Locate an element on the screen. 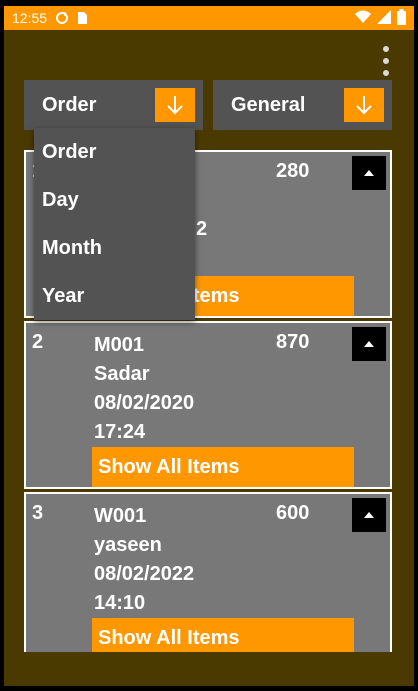 This screenshot has width=418, height=691. dropdown-option-month: Month is located at coordinates (114, 248).